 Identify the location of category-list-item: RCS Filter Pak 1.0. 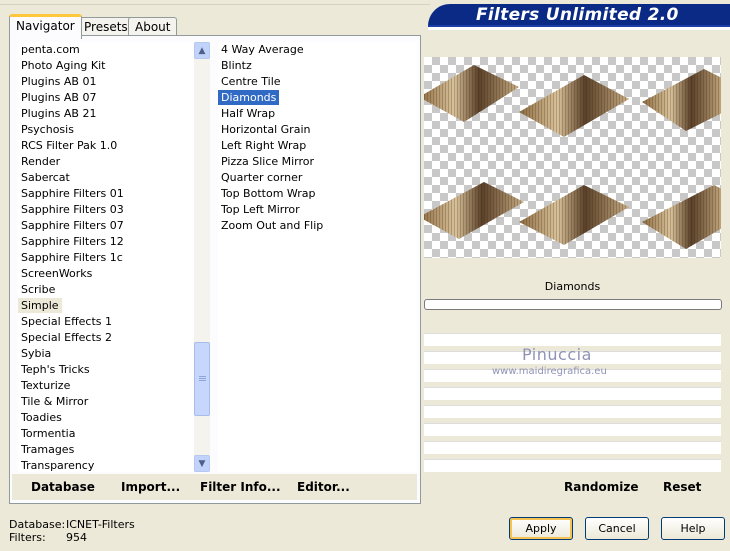
(69, 145).